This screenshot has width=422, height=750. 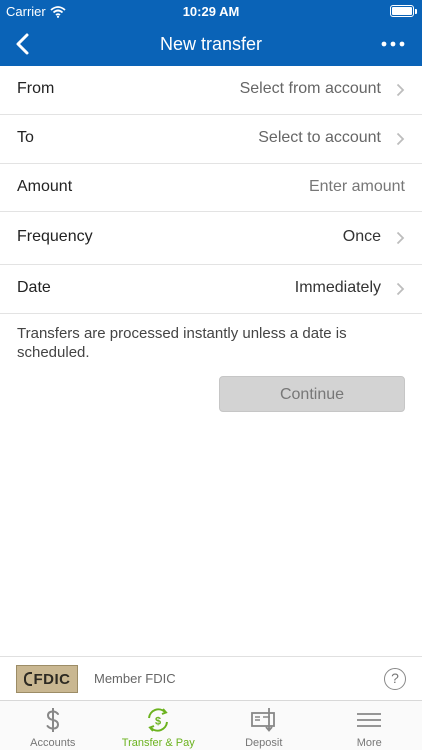 What do you see at coordinates (319, 137) in the screenshot?
I see `to-account-value: Select to account` at bounding box center [319, 137].